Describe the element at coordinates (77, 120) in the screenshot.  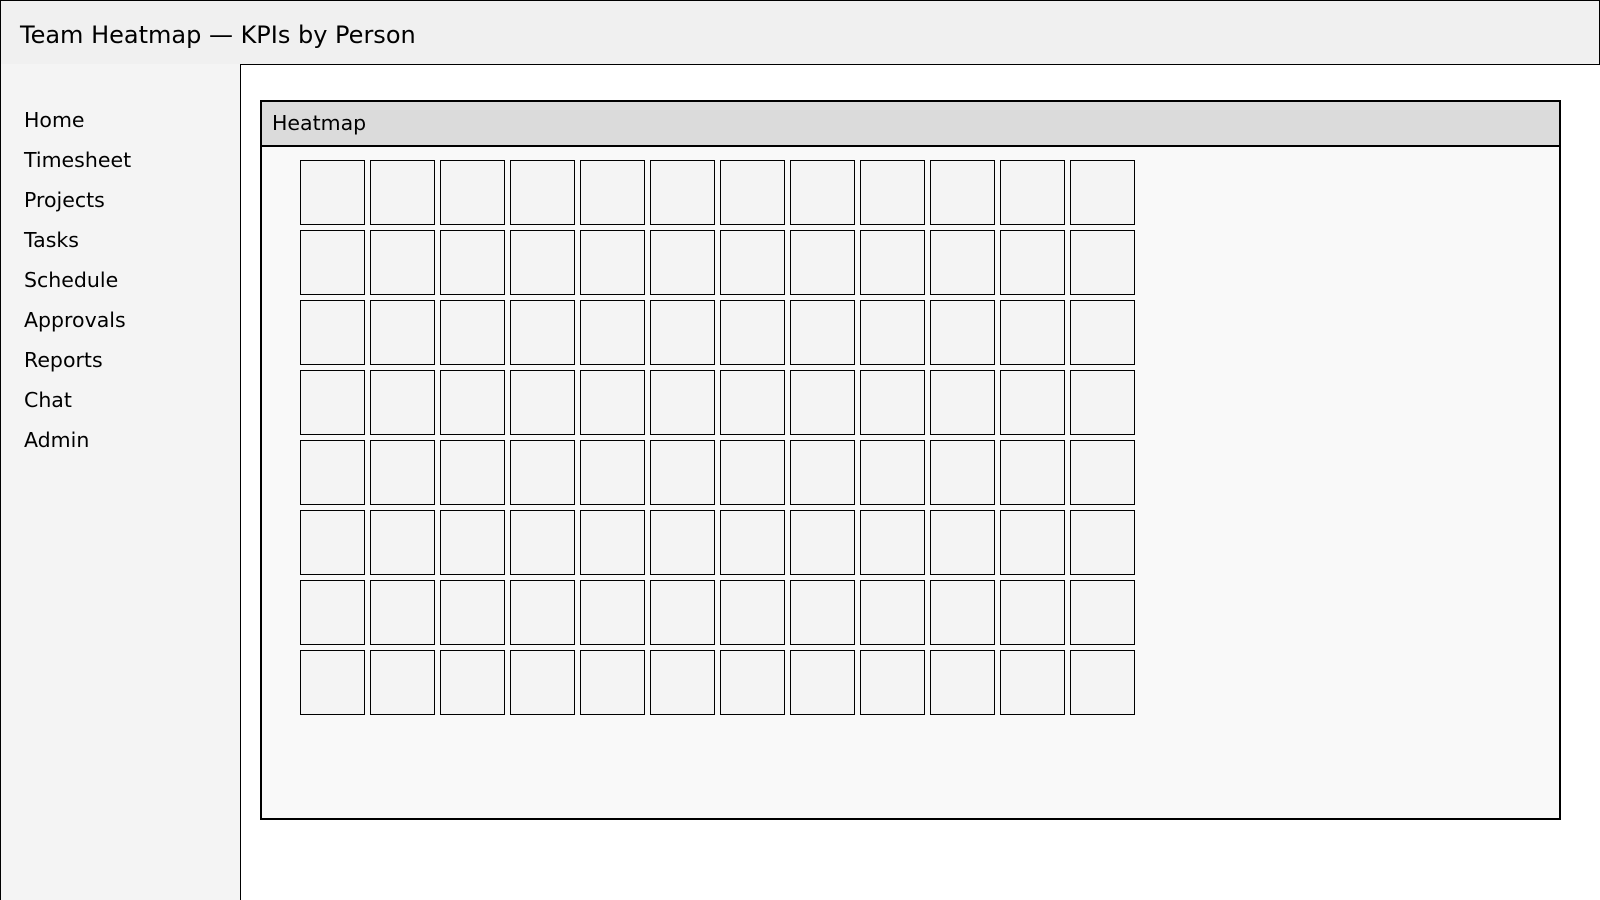
I see `sidebar-item-home: Home` at that location.